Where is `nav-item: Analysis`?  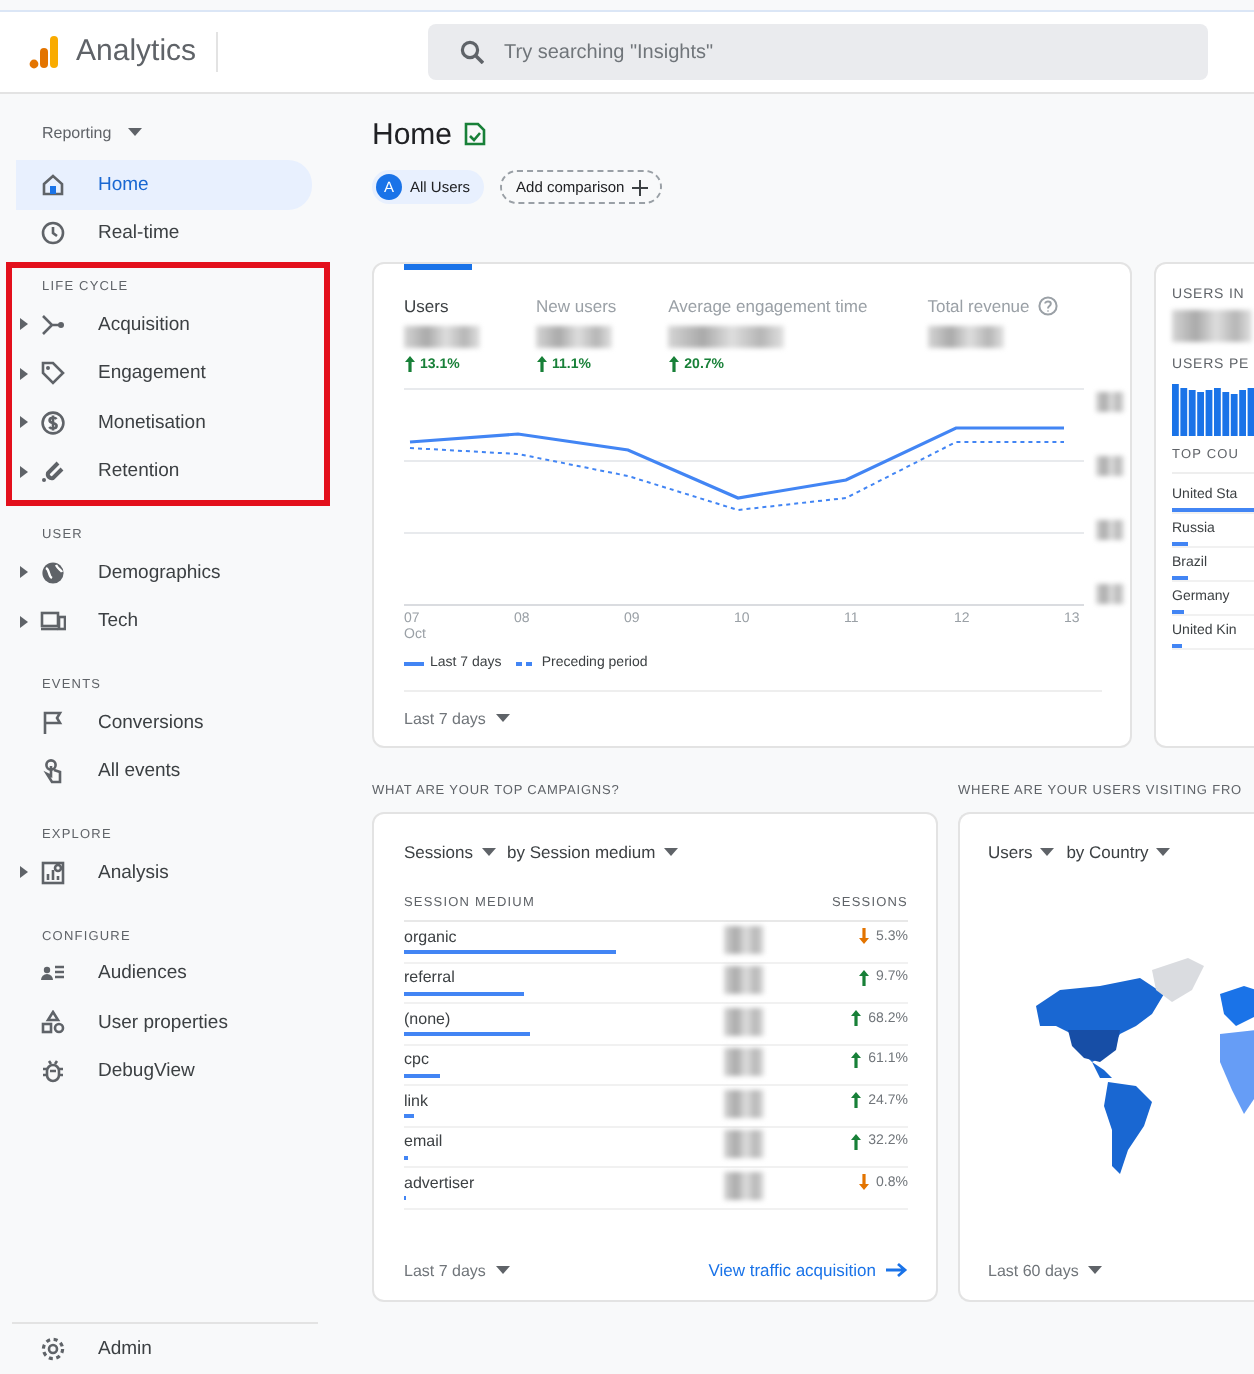 nav-item: Analysis is located at coordinates (160, 872).